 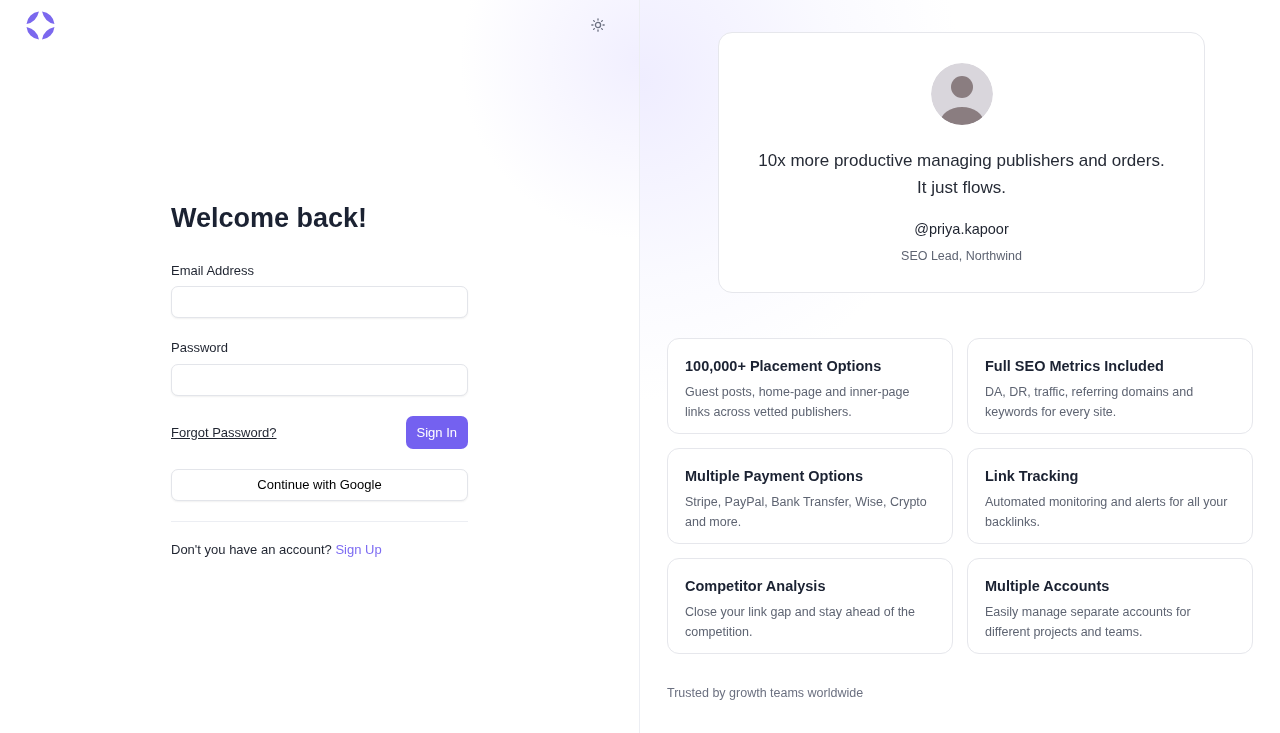 I want to click on feature-title: Multiple Payment Options, so click(x=775, y=476).